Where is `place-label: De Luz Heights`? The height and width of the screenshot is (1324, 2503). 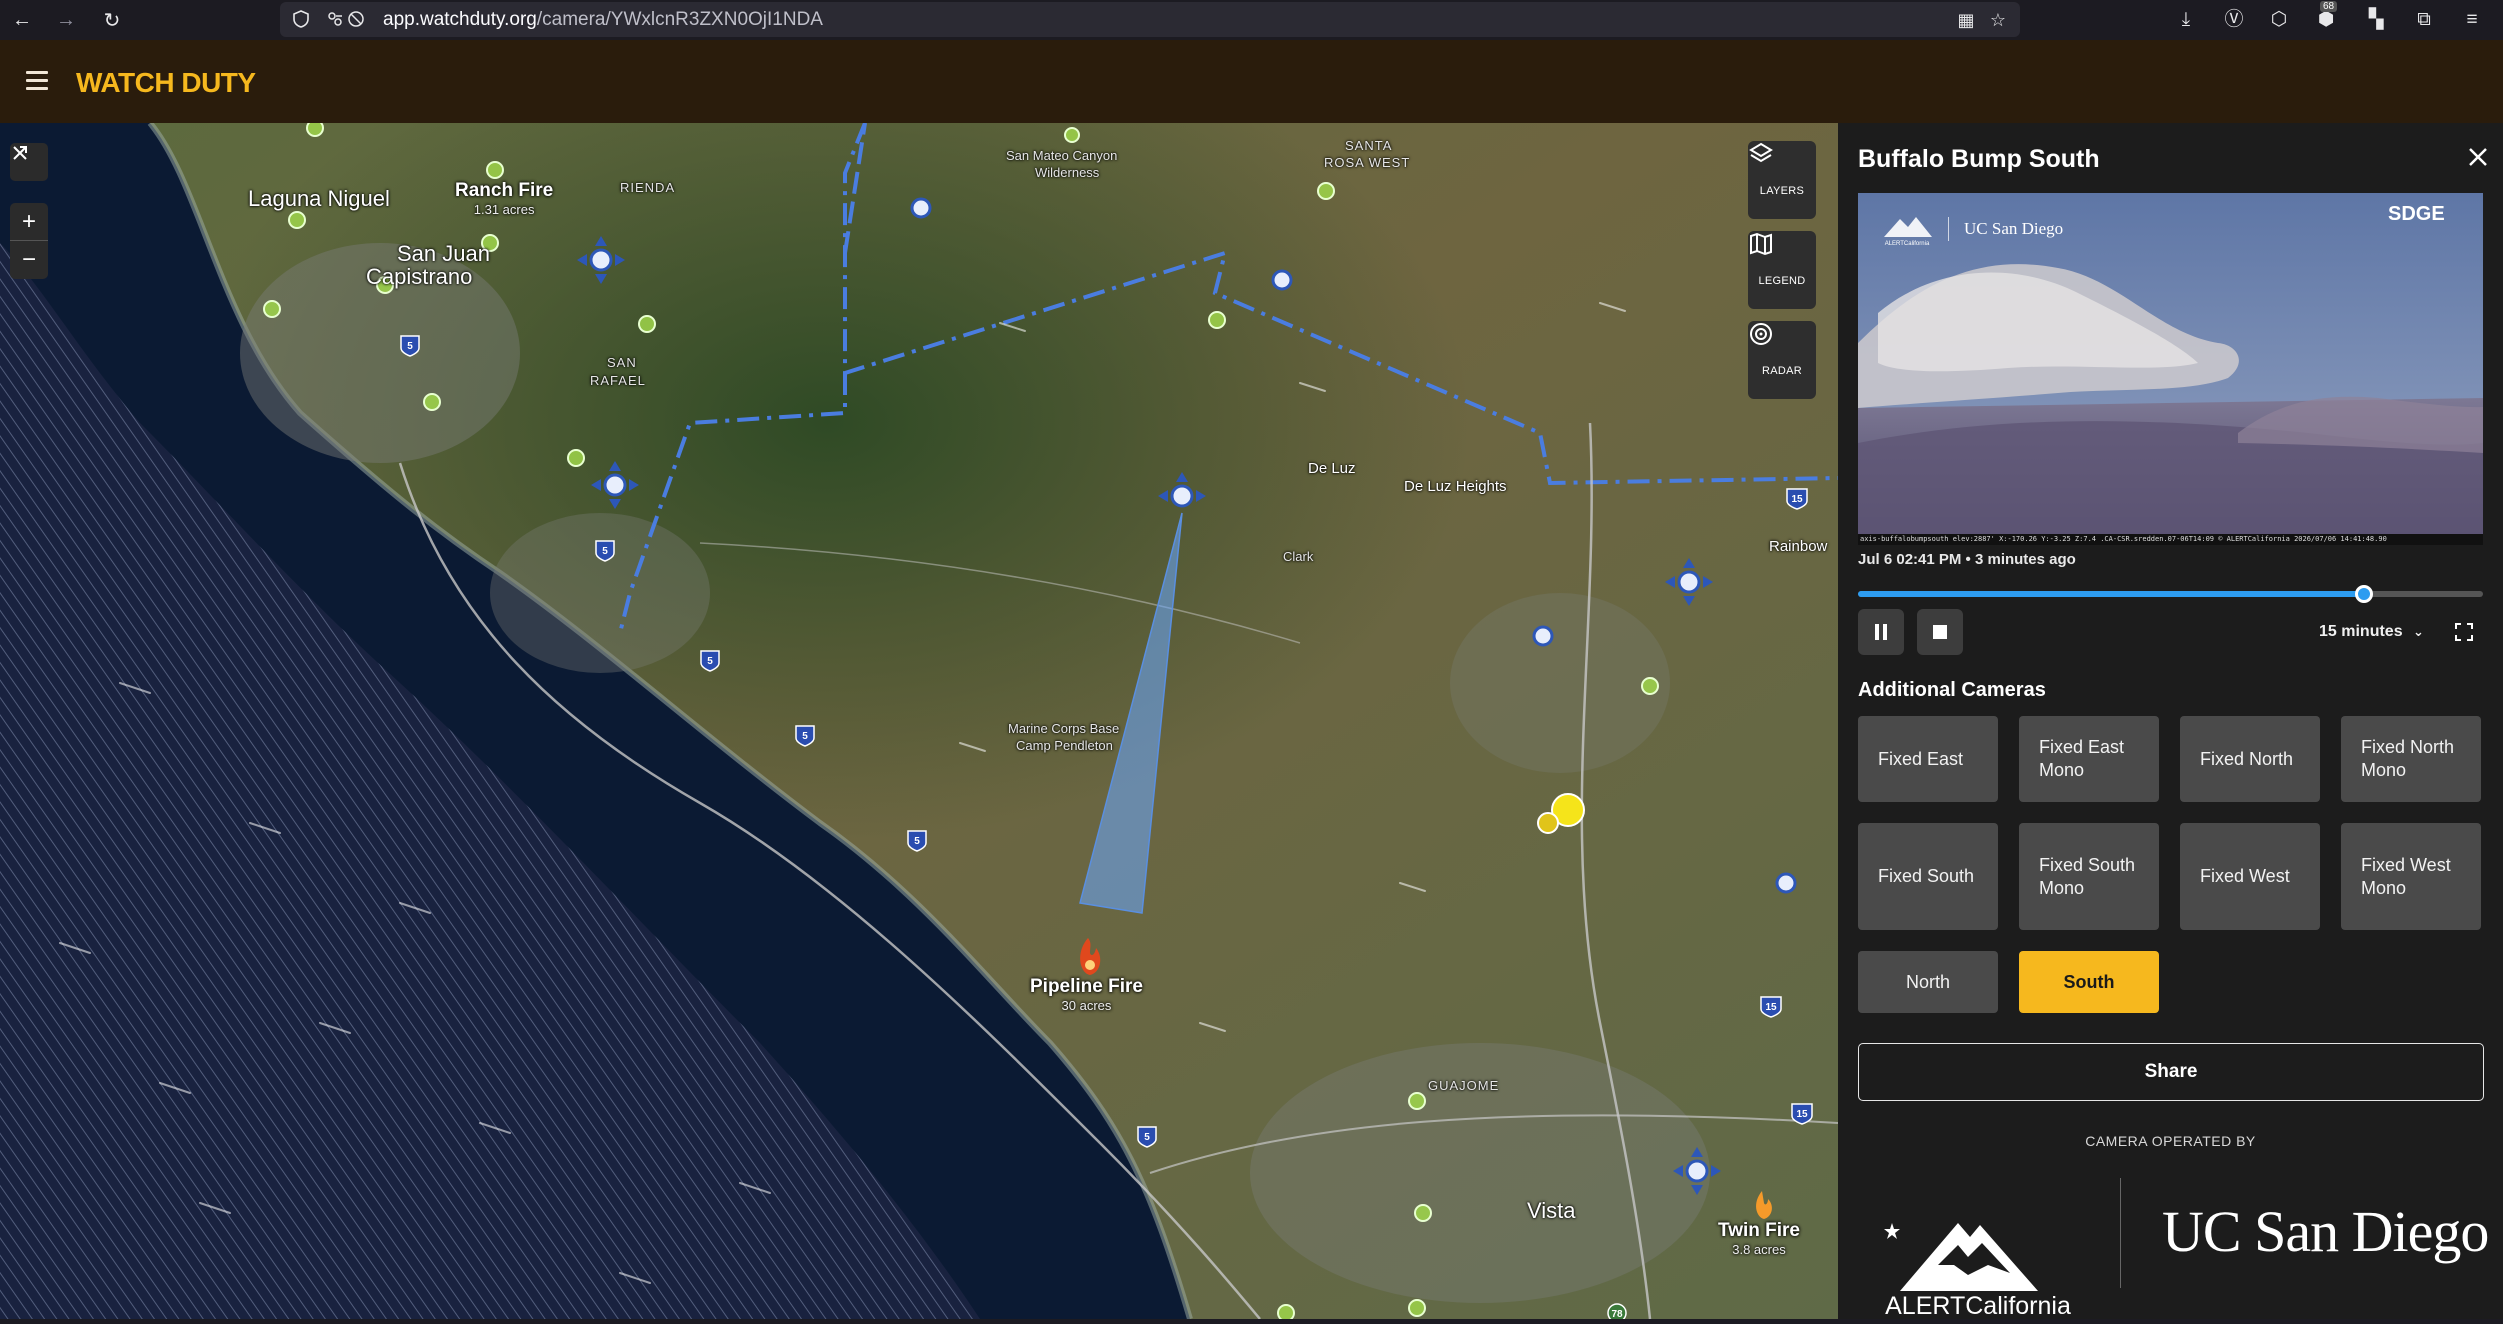 place-label: De Luz Heights is located at coordinates (1455, 486).